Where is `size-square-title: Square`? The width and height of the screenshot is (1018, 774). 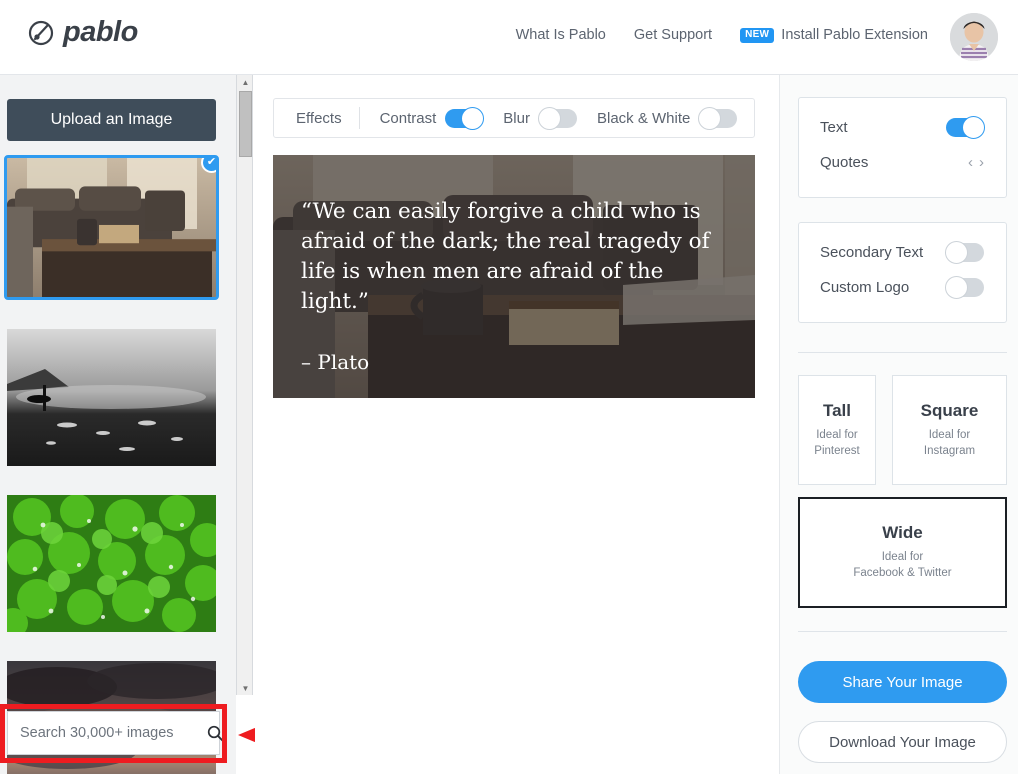 size-square-title: Square is located at coordinates (949, 410).